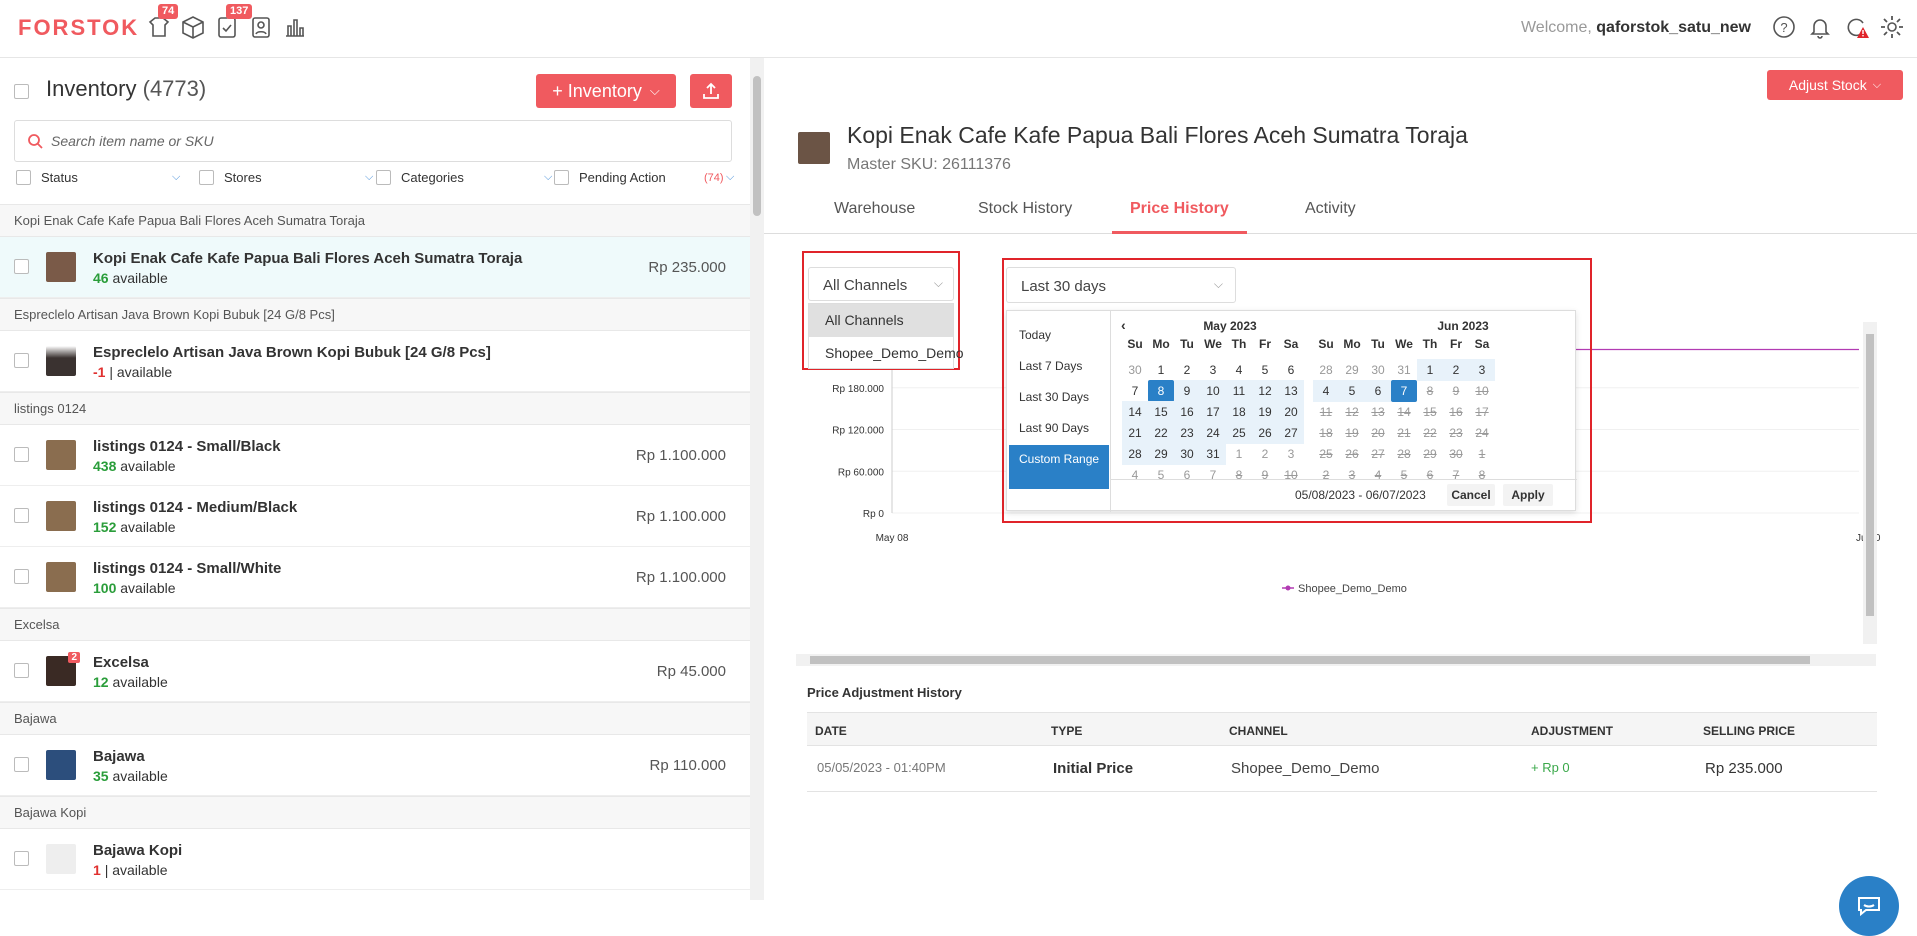 The height and width of the screenshot is (936, 1917). What do you see at coordinates (1179, 209) in the screenshot?
I see `tab-price-history: Price History` at bounding box center [1179, 209].